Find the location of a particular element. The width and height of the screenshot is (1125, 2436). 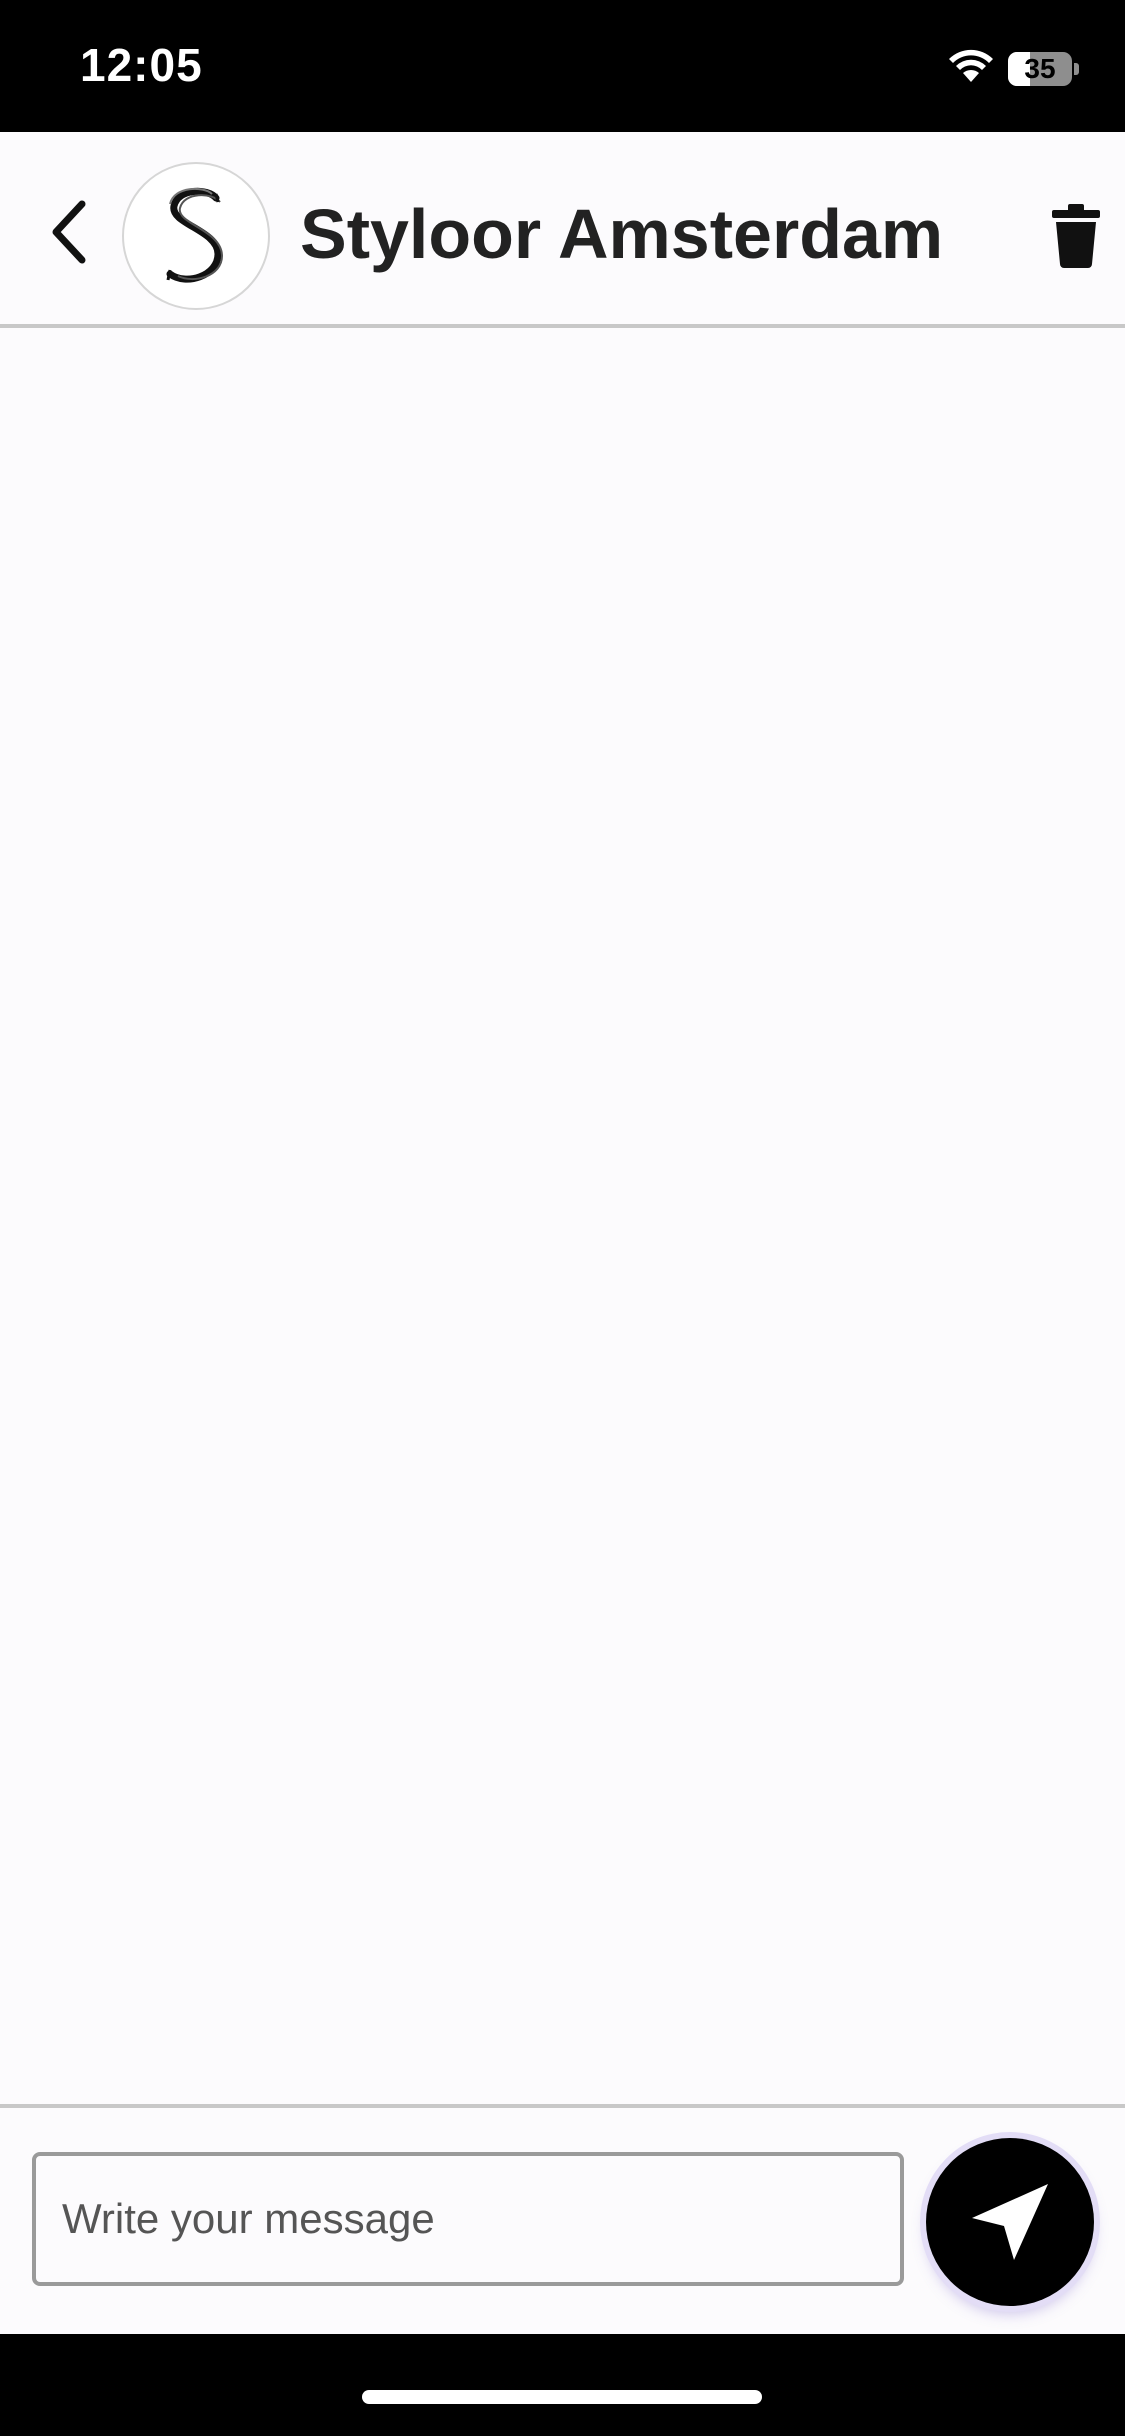

send-icon is located at coordinates (1010, 2222).